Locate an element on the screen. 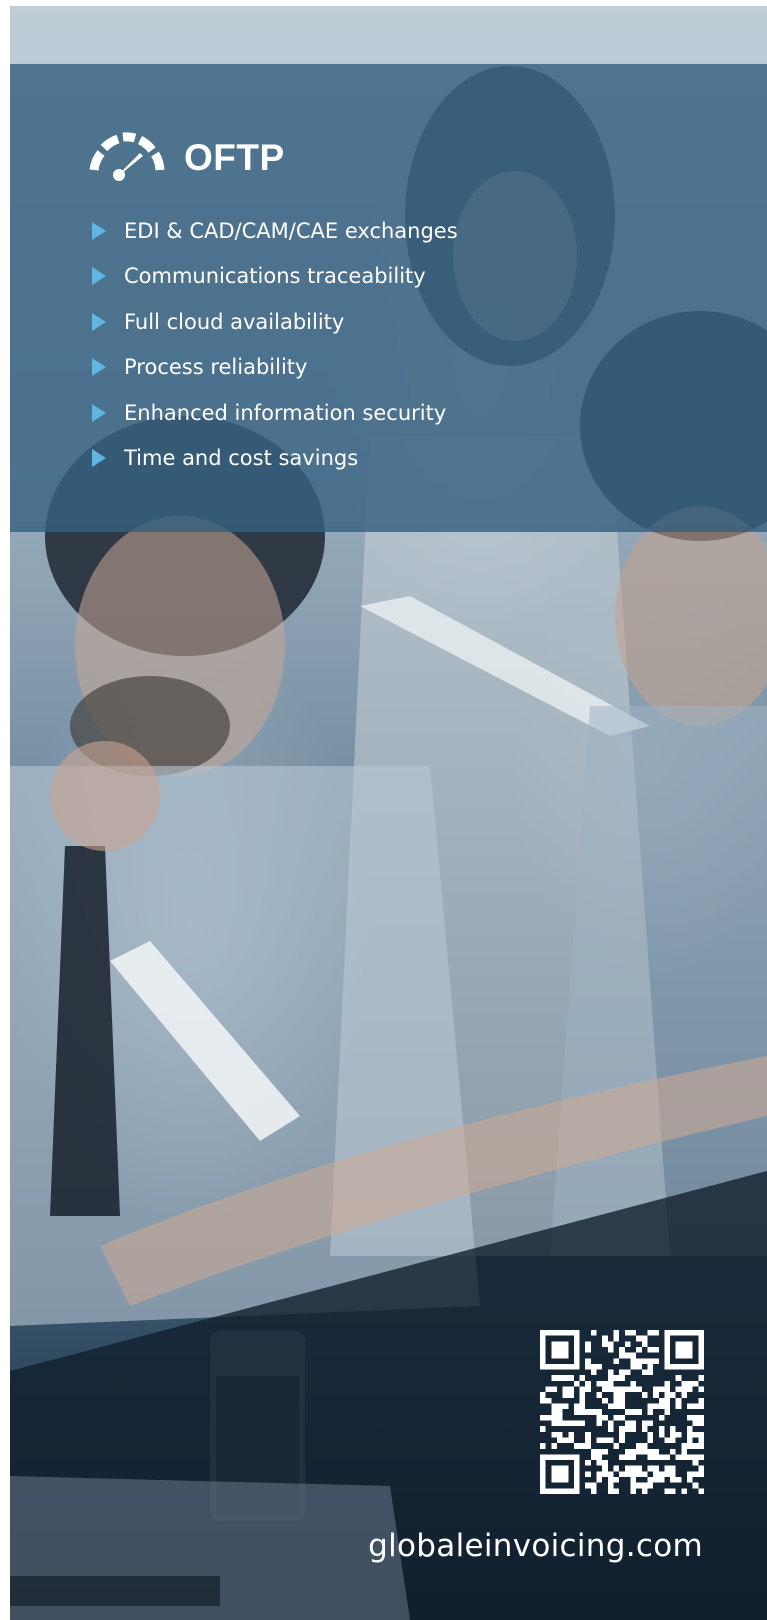  feature-text: Communications traceability is located at coordinates (275, 276).